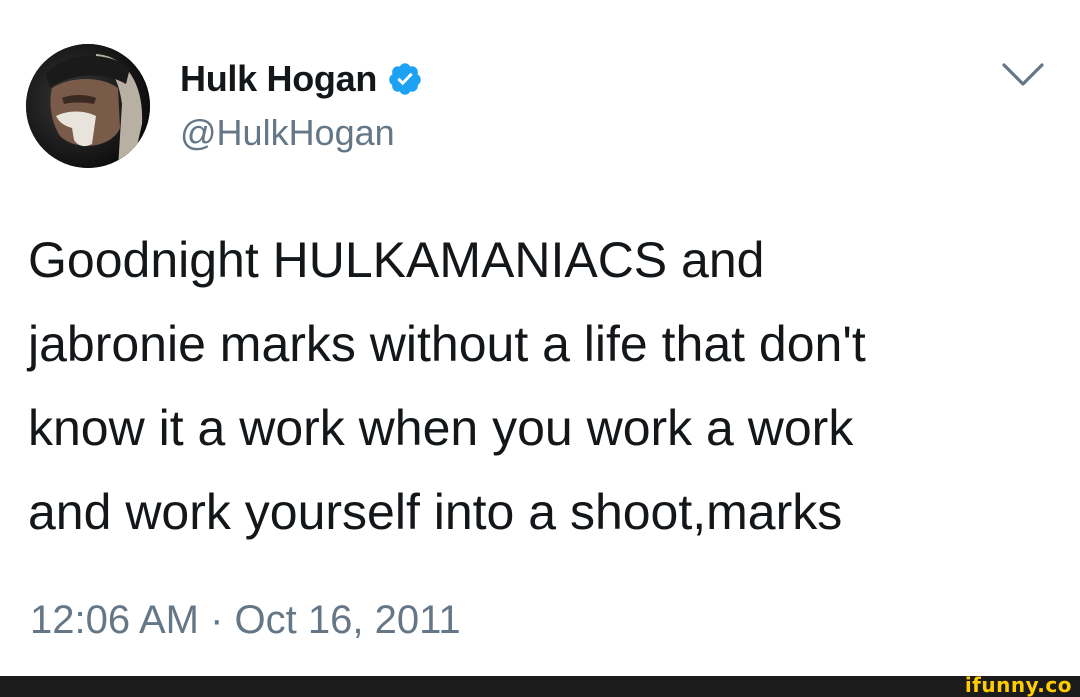  I want to click on avatar-image, so click(88, 106).